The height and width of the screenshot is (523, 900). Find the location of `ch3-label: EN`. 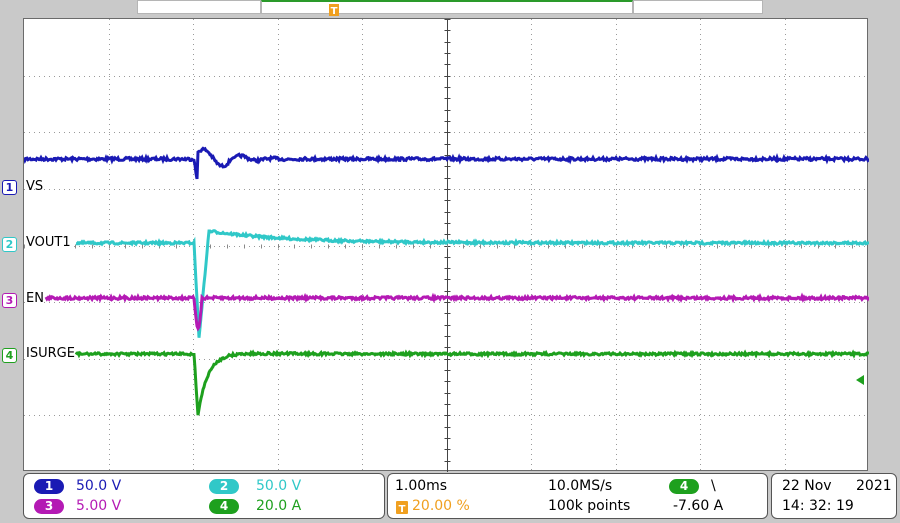

ch3-label: EN is located at coordinates (35, 298).